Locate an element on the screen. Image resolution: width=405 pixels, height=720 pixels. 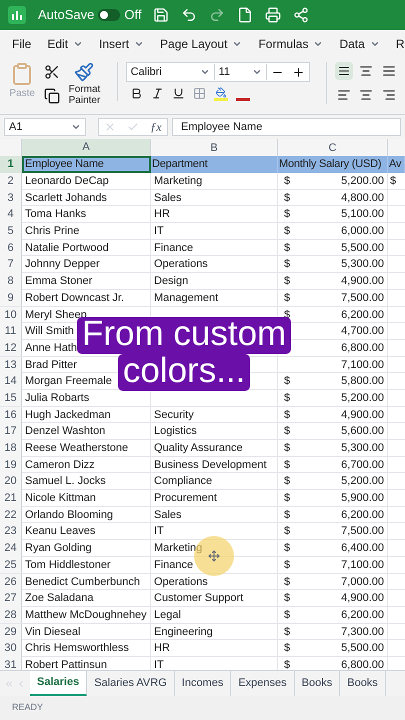
row-number: 22 is located at coordinates (11, 515).